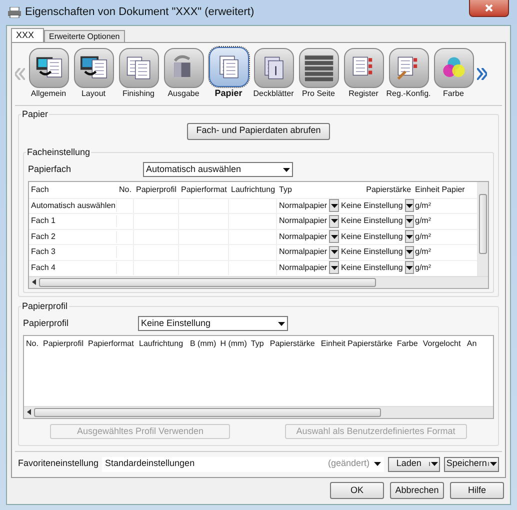 This screenshot has width=517, height=510. Describe the element at coordinates (73, 206) in the screenshot. I see `table-cell: Automatisch auswählen` at that location.